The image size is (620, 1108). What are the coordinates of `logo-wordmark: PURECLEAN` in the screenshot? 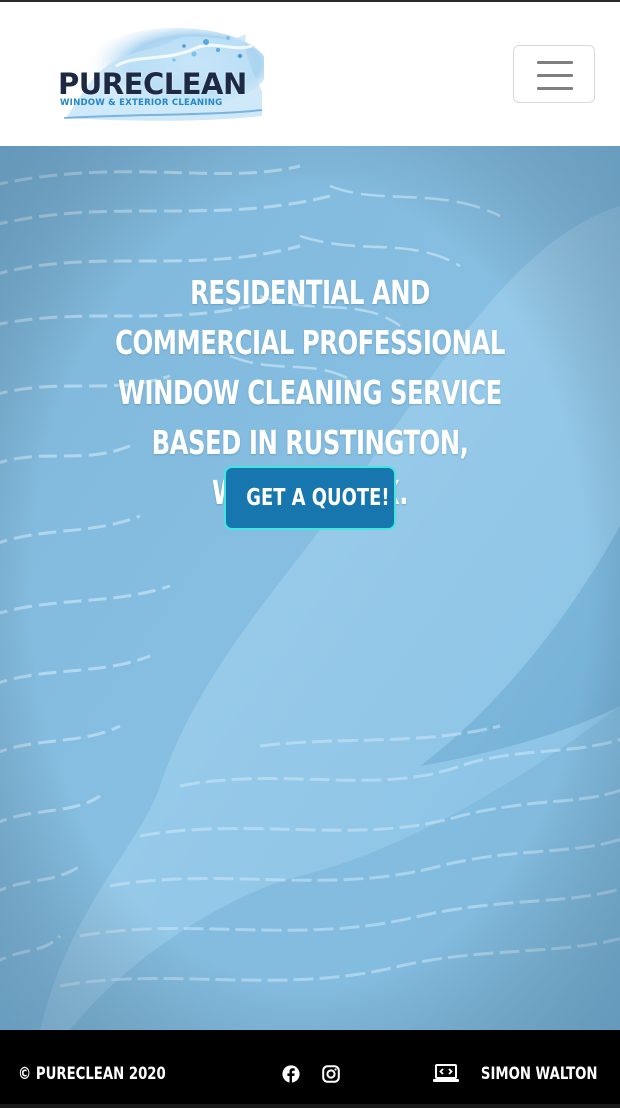 It's located at (152, 84).